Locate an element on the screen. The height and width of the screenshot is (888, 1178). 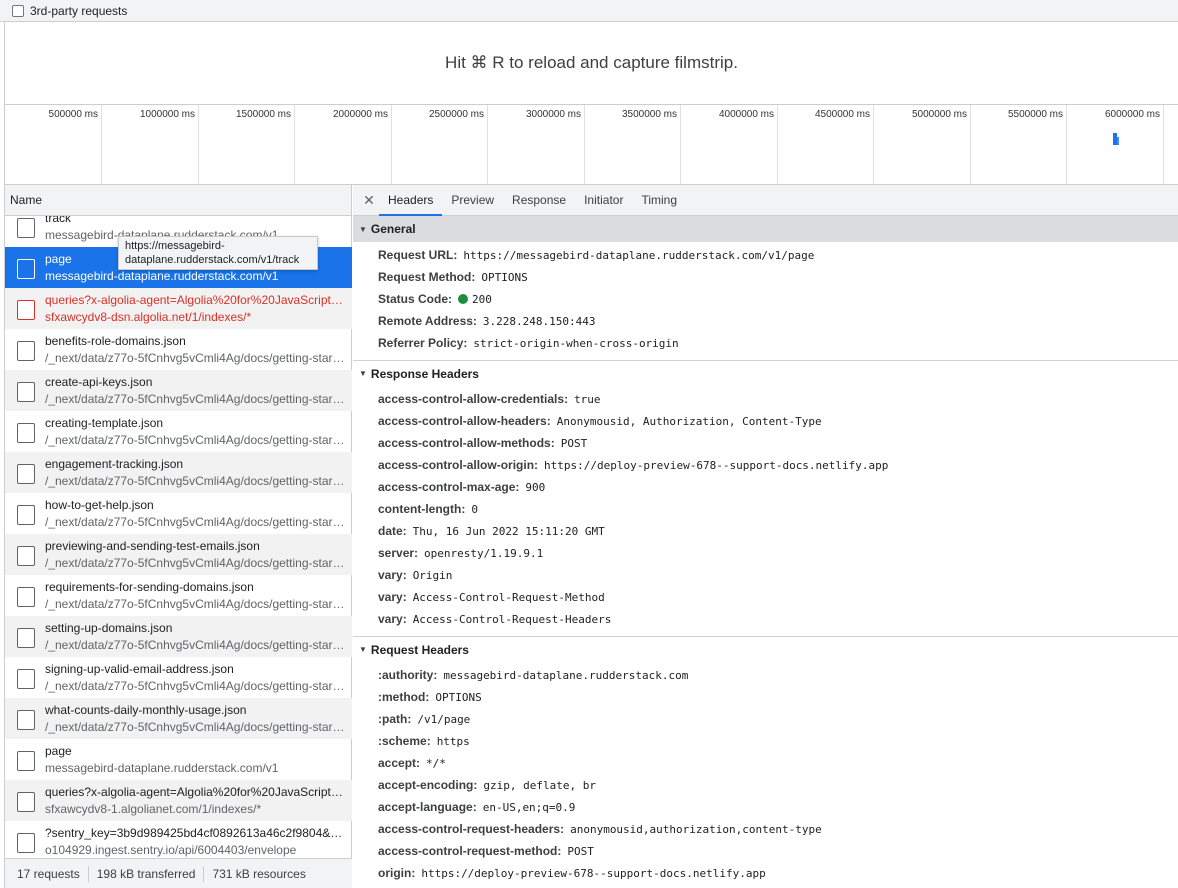
section-title: Request Headers is located at coordinates (419, 649).